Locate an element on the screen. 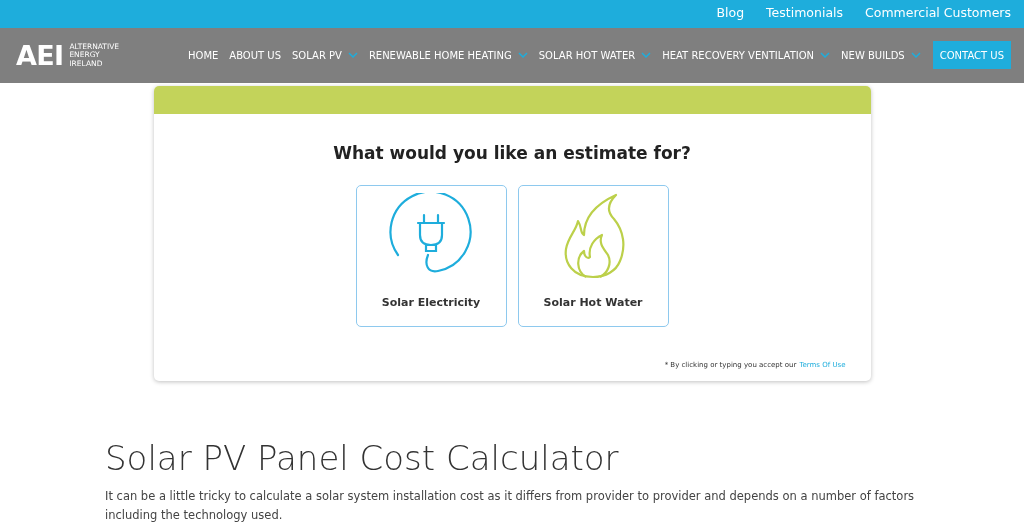 The width and height of the screenshot is (1024, 525). nav-item: HOME is located at coordinates (203, 55).